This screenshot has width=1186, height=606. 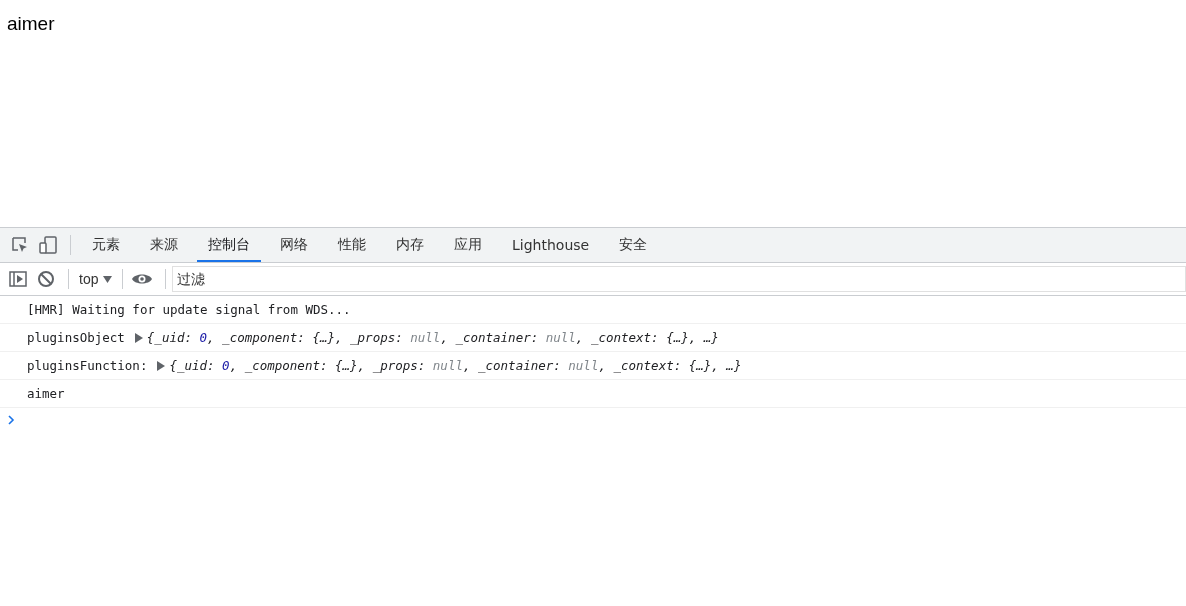 What do you see at coordinates (11, 420) in the screenshot?
I see `prompt-icon` at bounding box center [11, 420].